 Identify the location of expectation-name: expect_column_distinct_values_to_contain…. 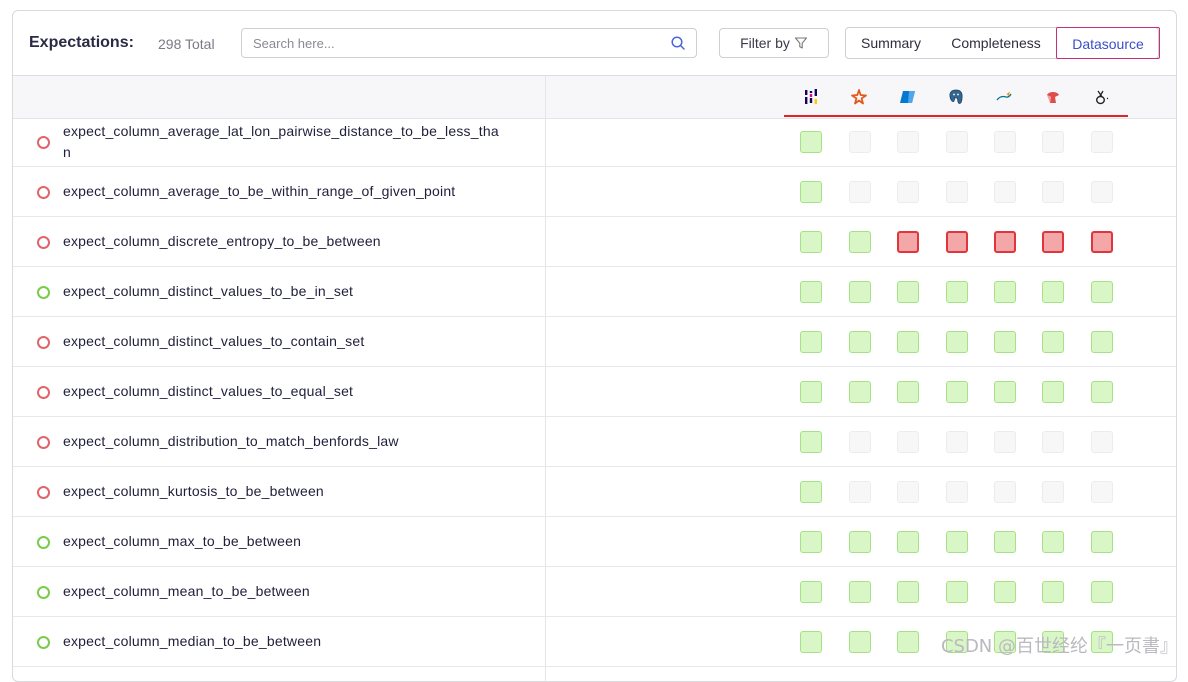
(303, 341).